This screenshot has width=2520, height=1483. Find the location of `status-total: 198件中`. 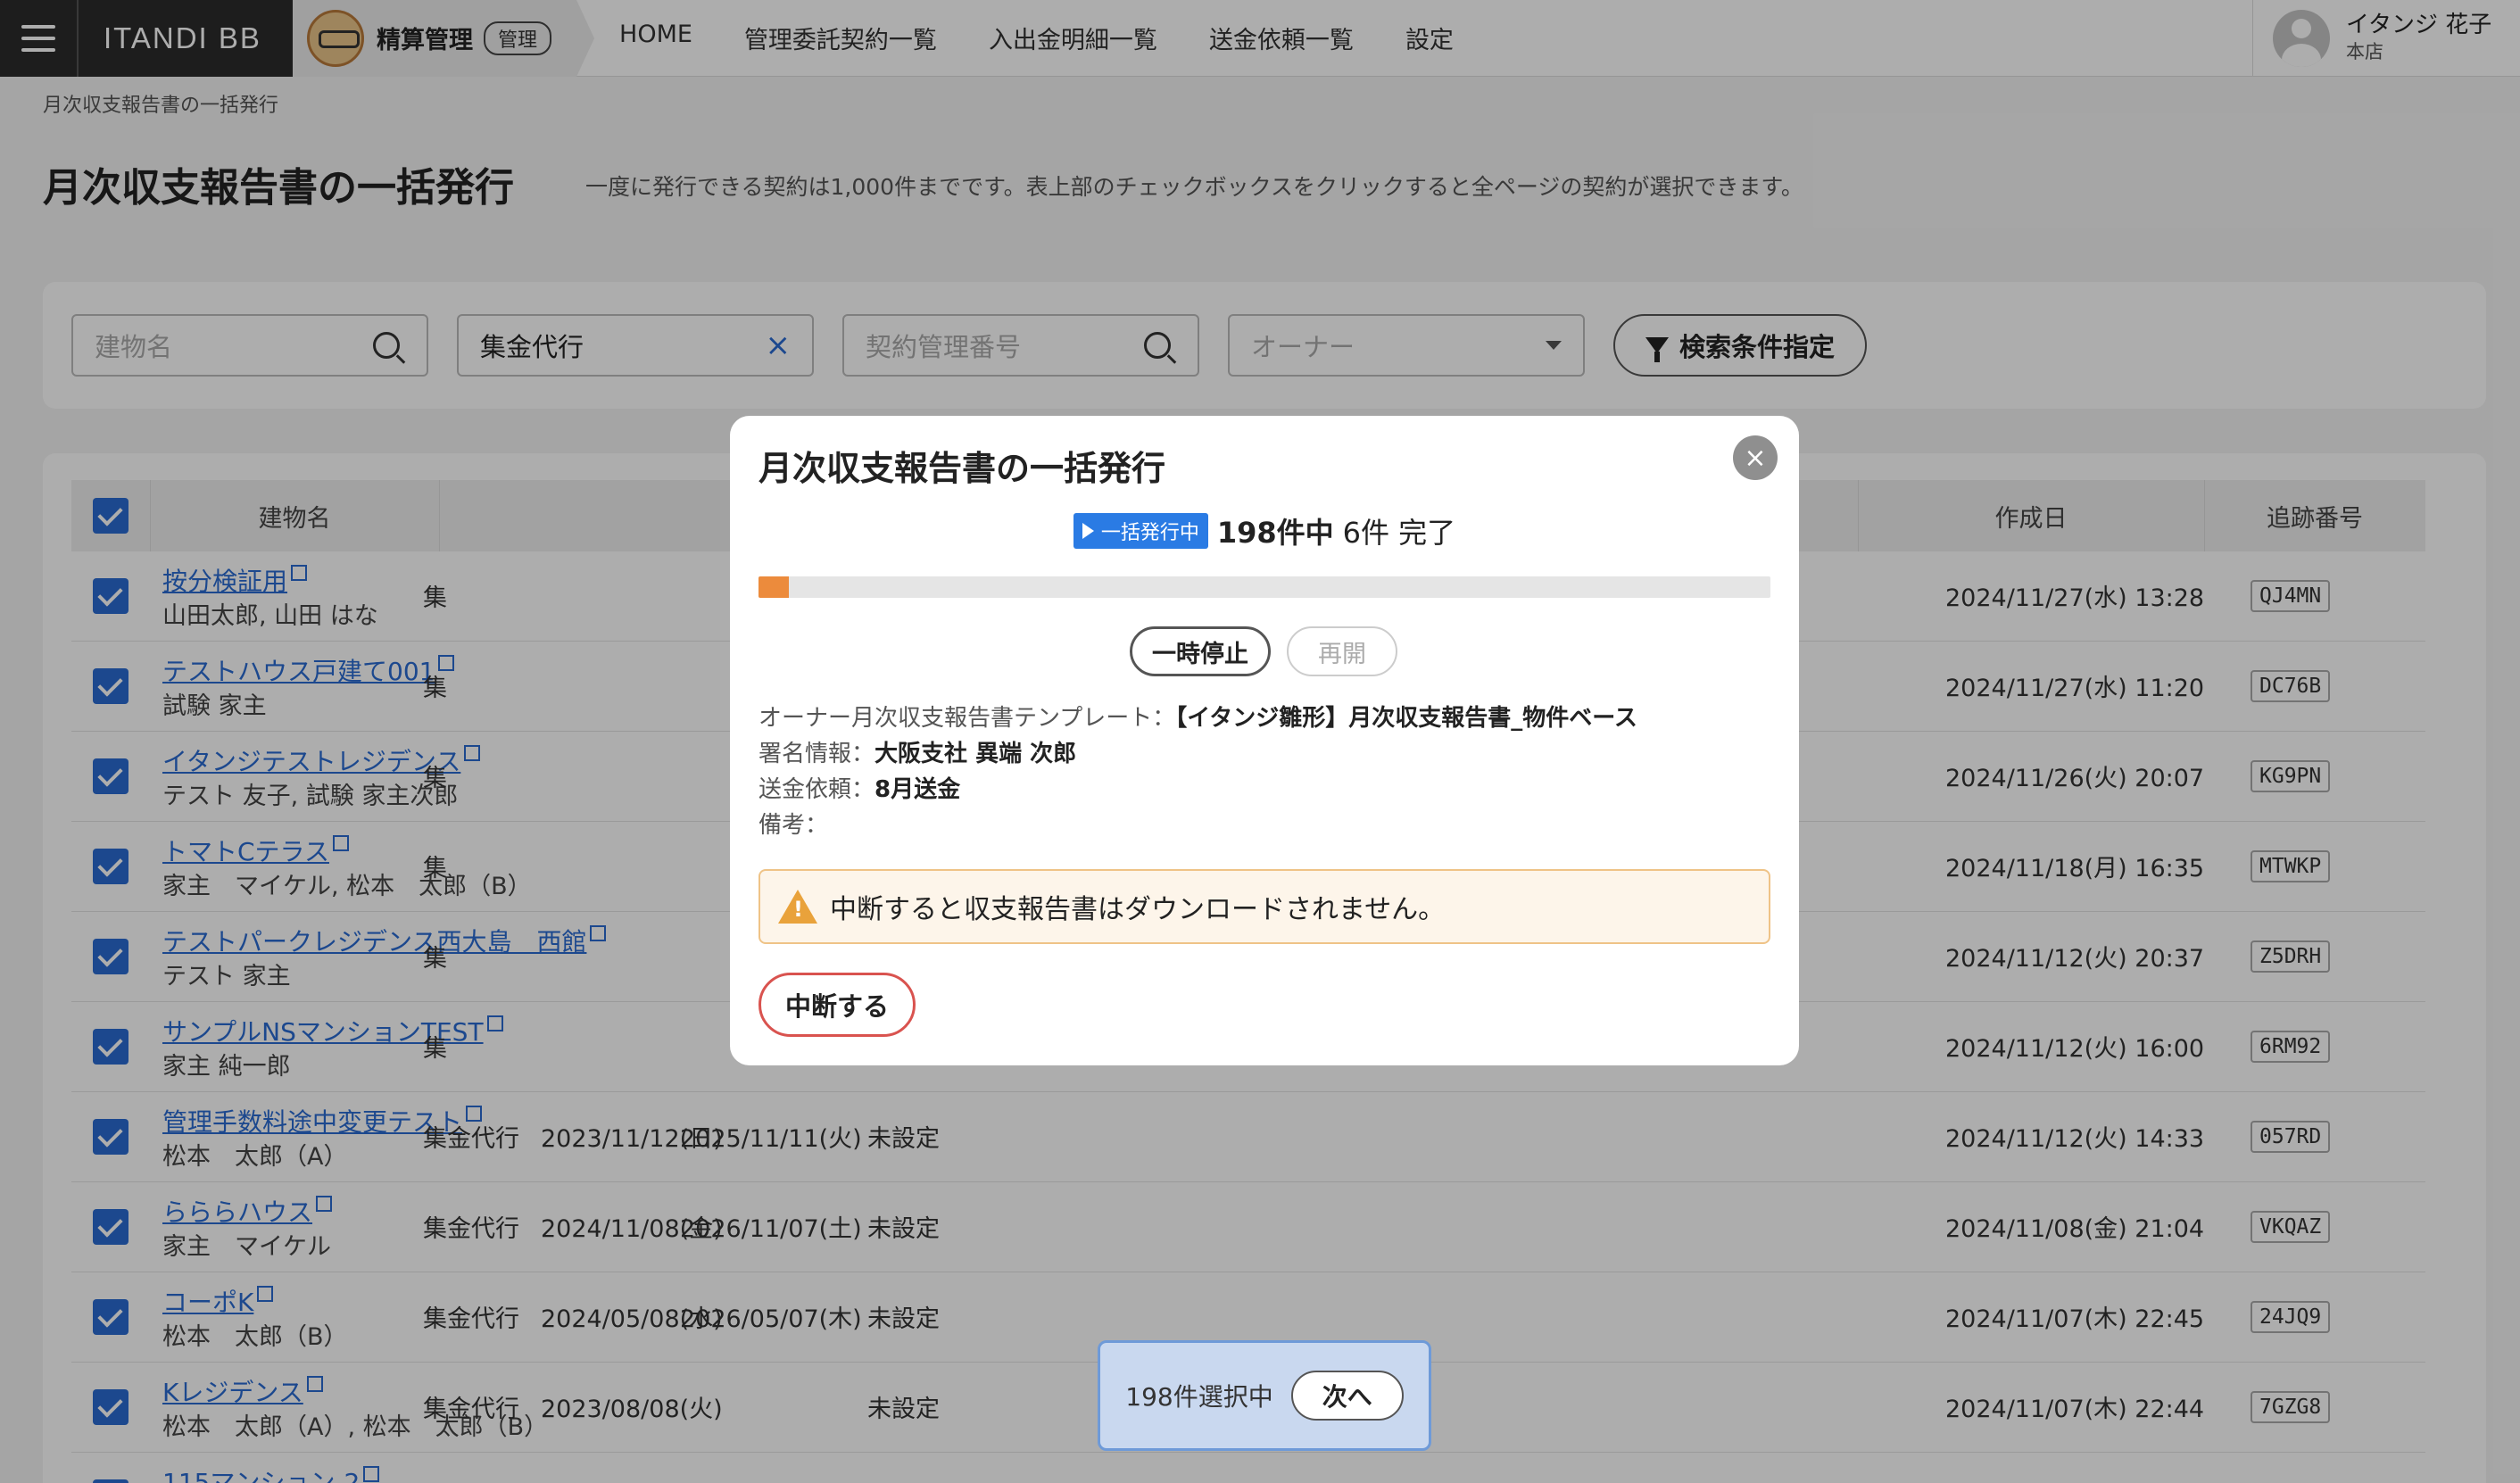

status-total: 198件中 is located at coordinates (1275, 533).